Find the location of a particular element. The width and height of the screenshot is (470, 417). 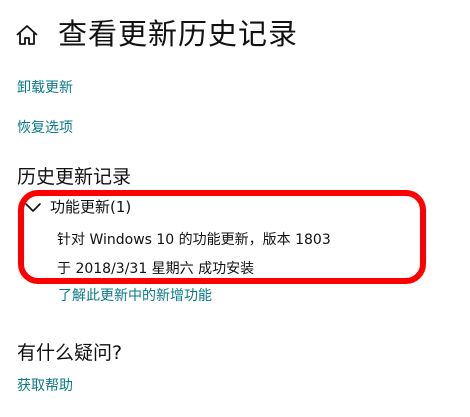

questions-heading: 有什么疑问? is located at coordinates (70, 353).